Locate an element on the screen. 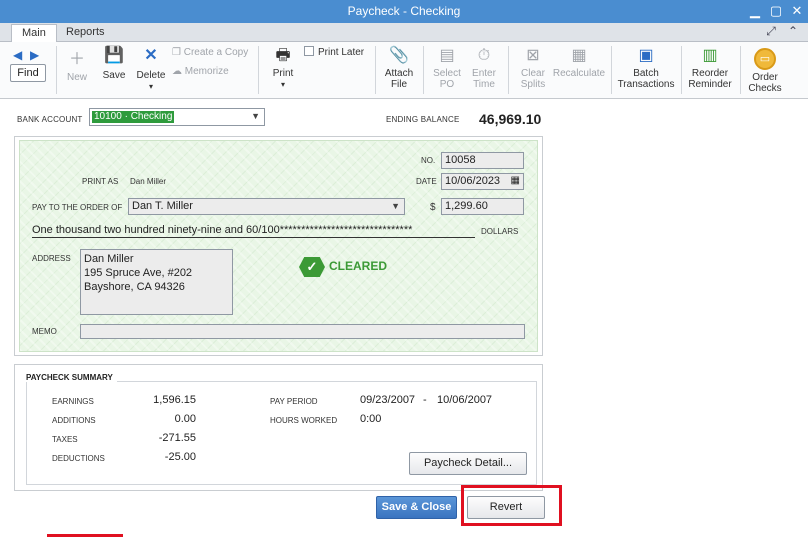 This screenshot has width=808, height=537. pay-period-start: 09/23/2007 is located at coordinates (388, 400).